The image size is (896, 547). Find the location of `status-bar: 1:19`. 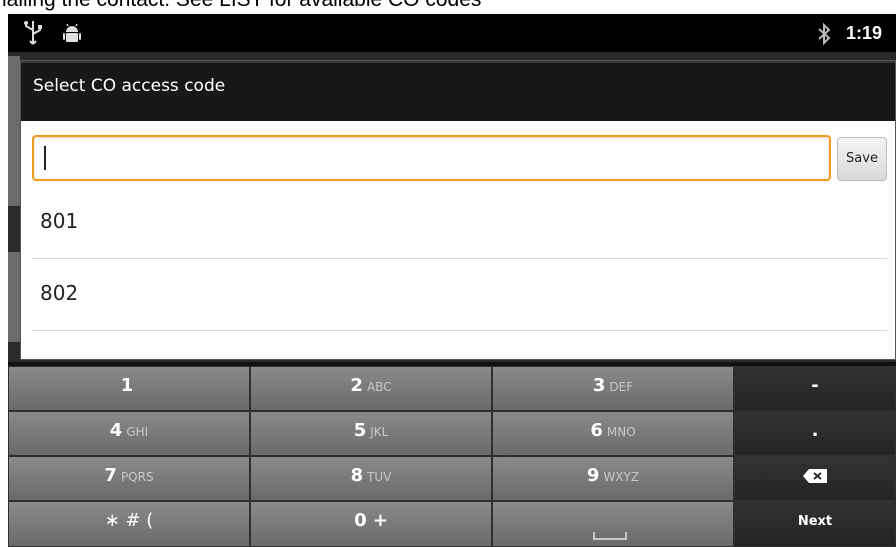

status-bar: 1:19 is located at coordinates (452, 33).